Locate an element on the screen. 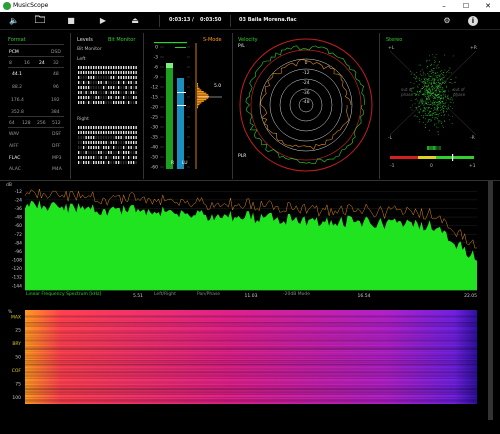 This screenshot has height=434, width=500. spectrum-y-tick: -84 is located at coordinates (18, 243).